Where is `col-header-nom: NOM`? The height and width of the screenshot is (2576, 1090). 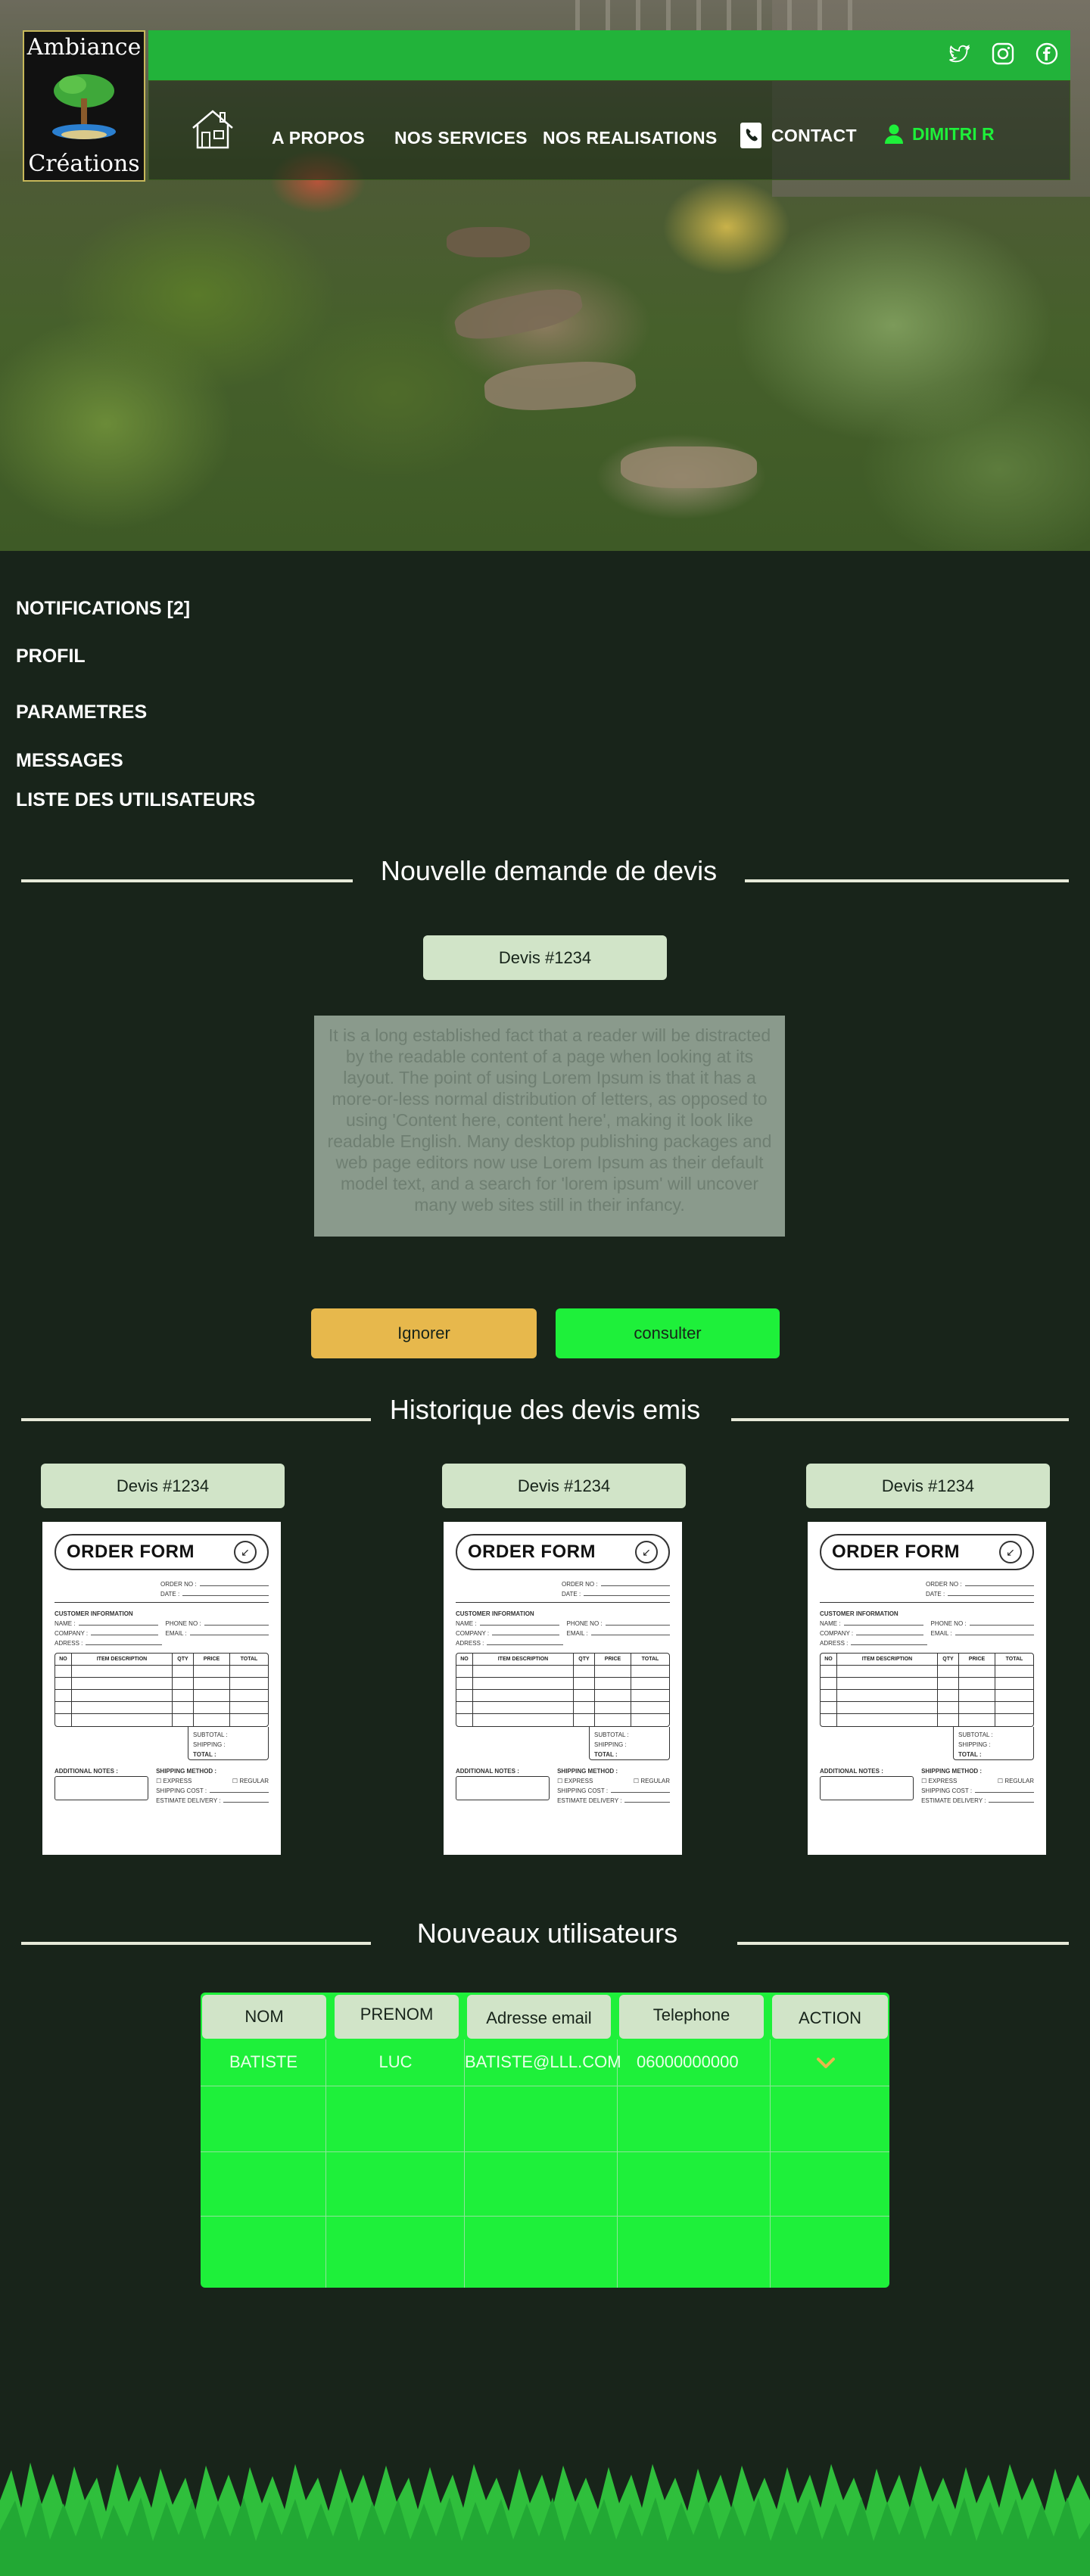 col-header-nom: NOM is located at coordinates (264, 2017).